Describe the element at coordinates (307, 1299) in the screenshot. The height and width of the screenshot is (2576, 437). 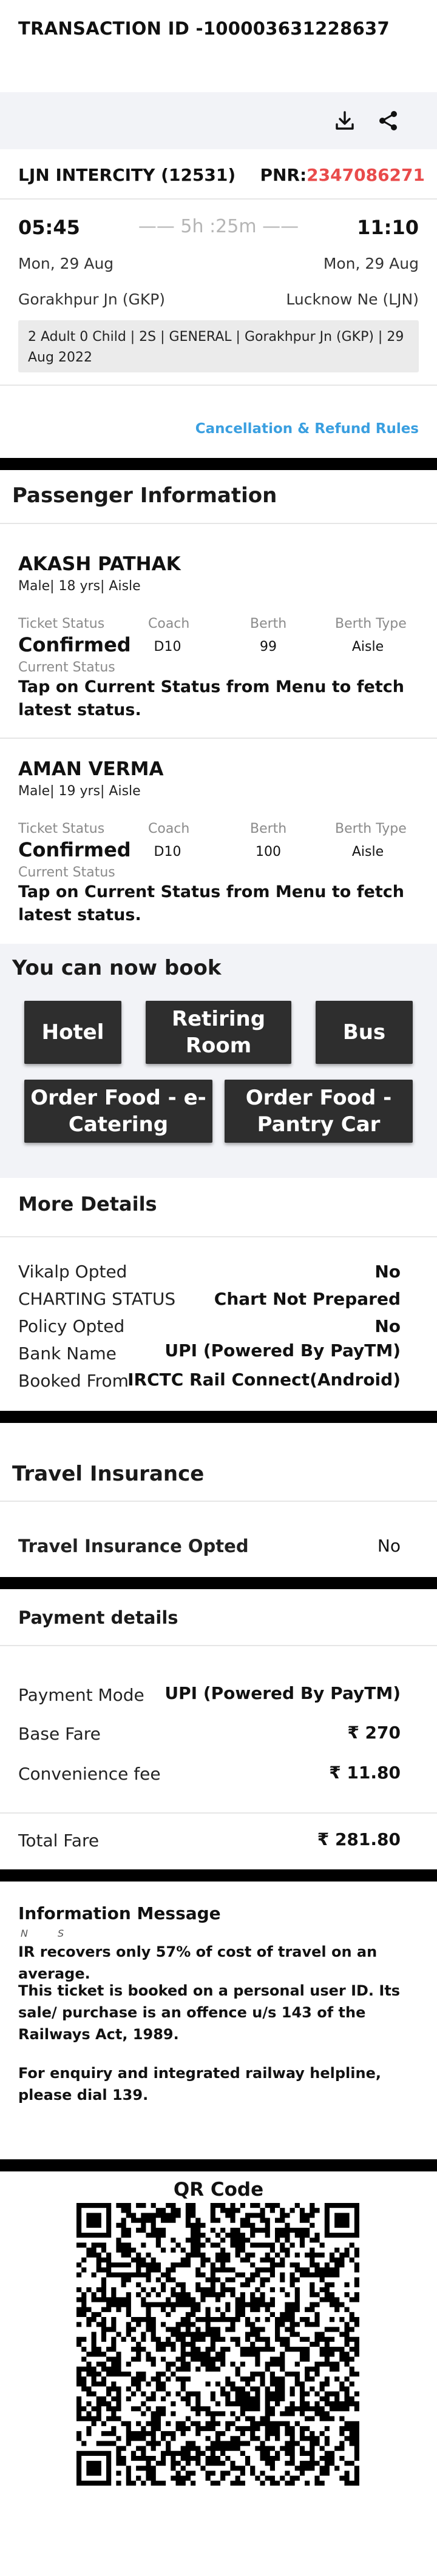
I see `charting-value: Chart Not Prepared` at that location.